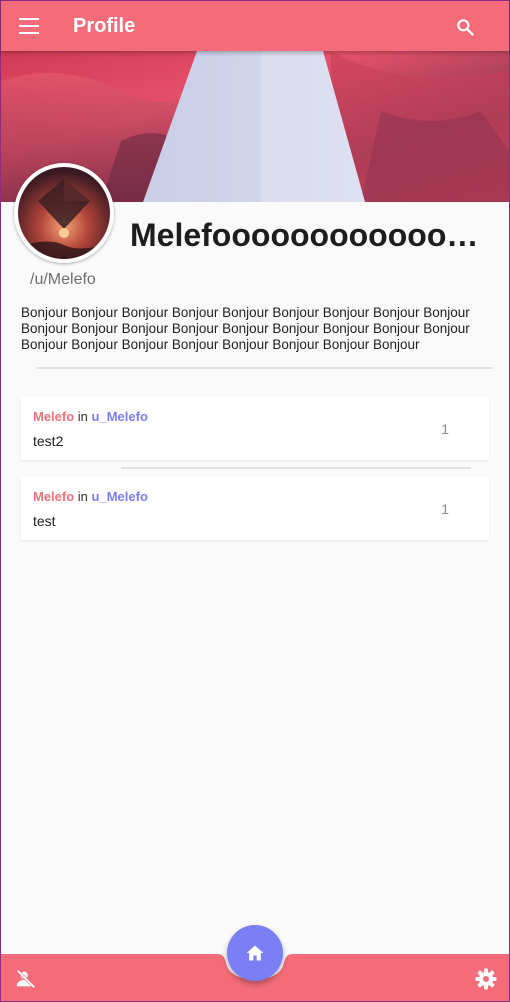 This screenshot has height=1002, width=510. What do you see at coordinates (465, 27) in the screenshot?
I see `search-icon` at bounding box center [465, 27].